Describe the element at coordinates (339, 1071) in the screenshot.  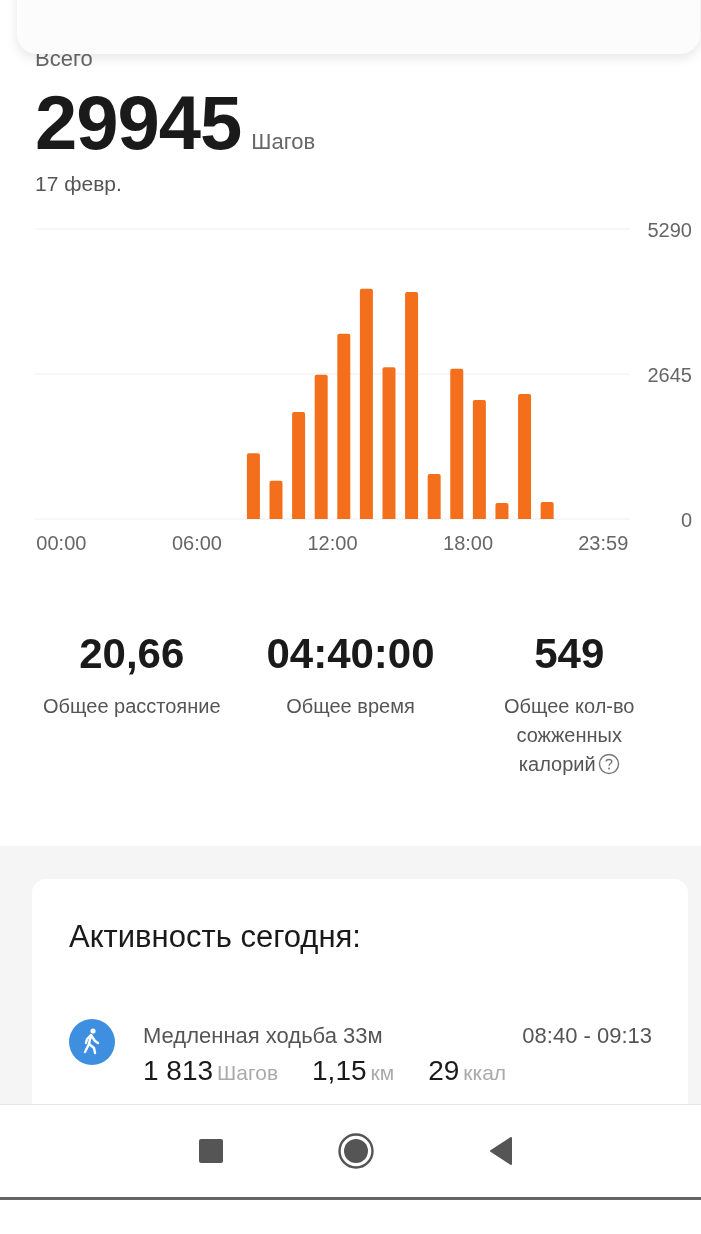
I see `metric-value: 1,15` at that location.